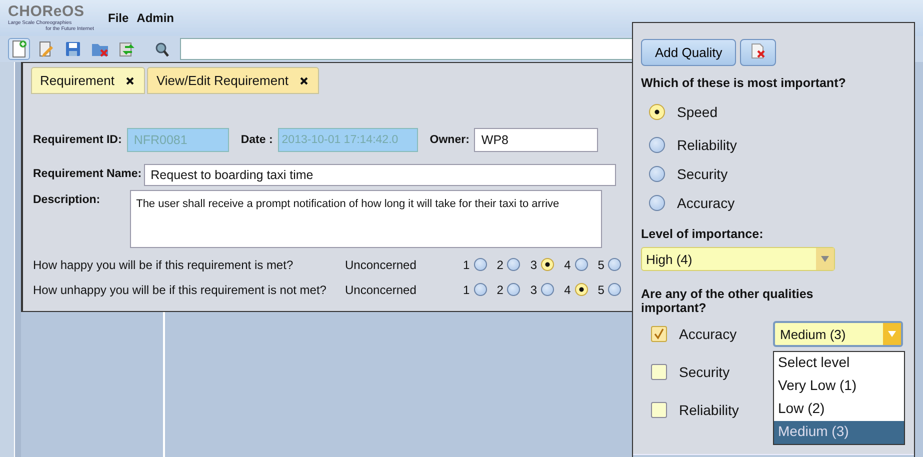  What do you see at coordinates (839, 432) in the screenshot?
I see `dropdown-option: Medium (3)` at bounding box center [839, 432].